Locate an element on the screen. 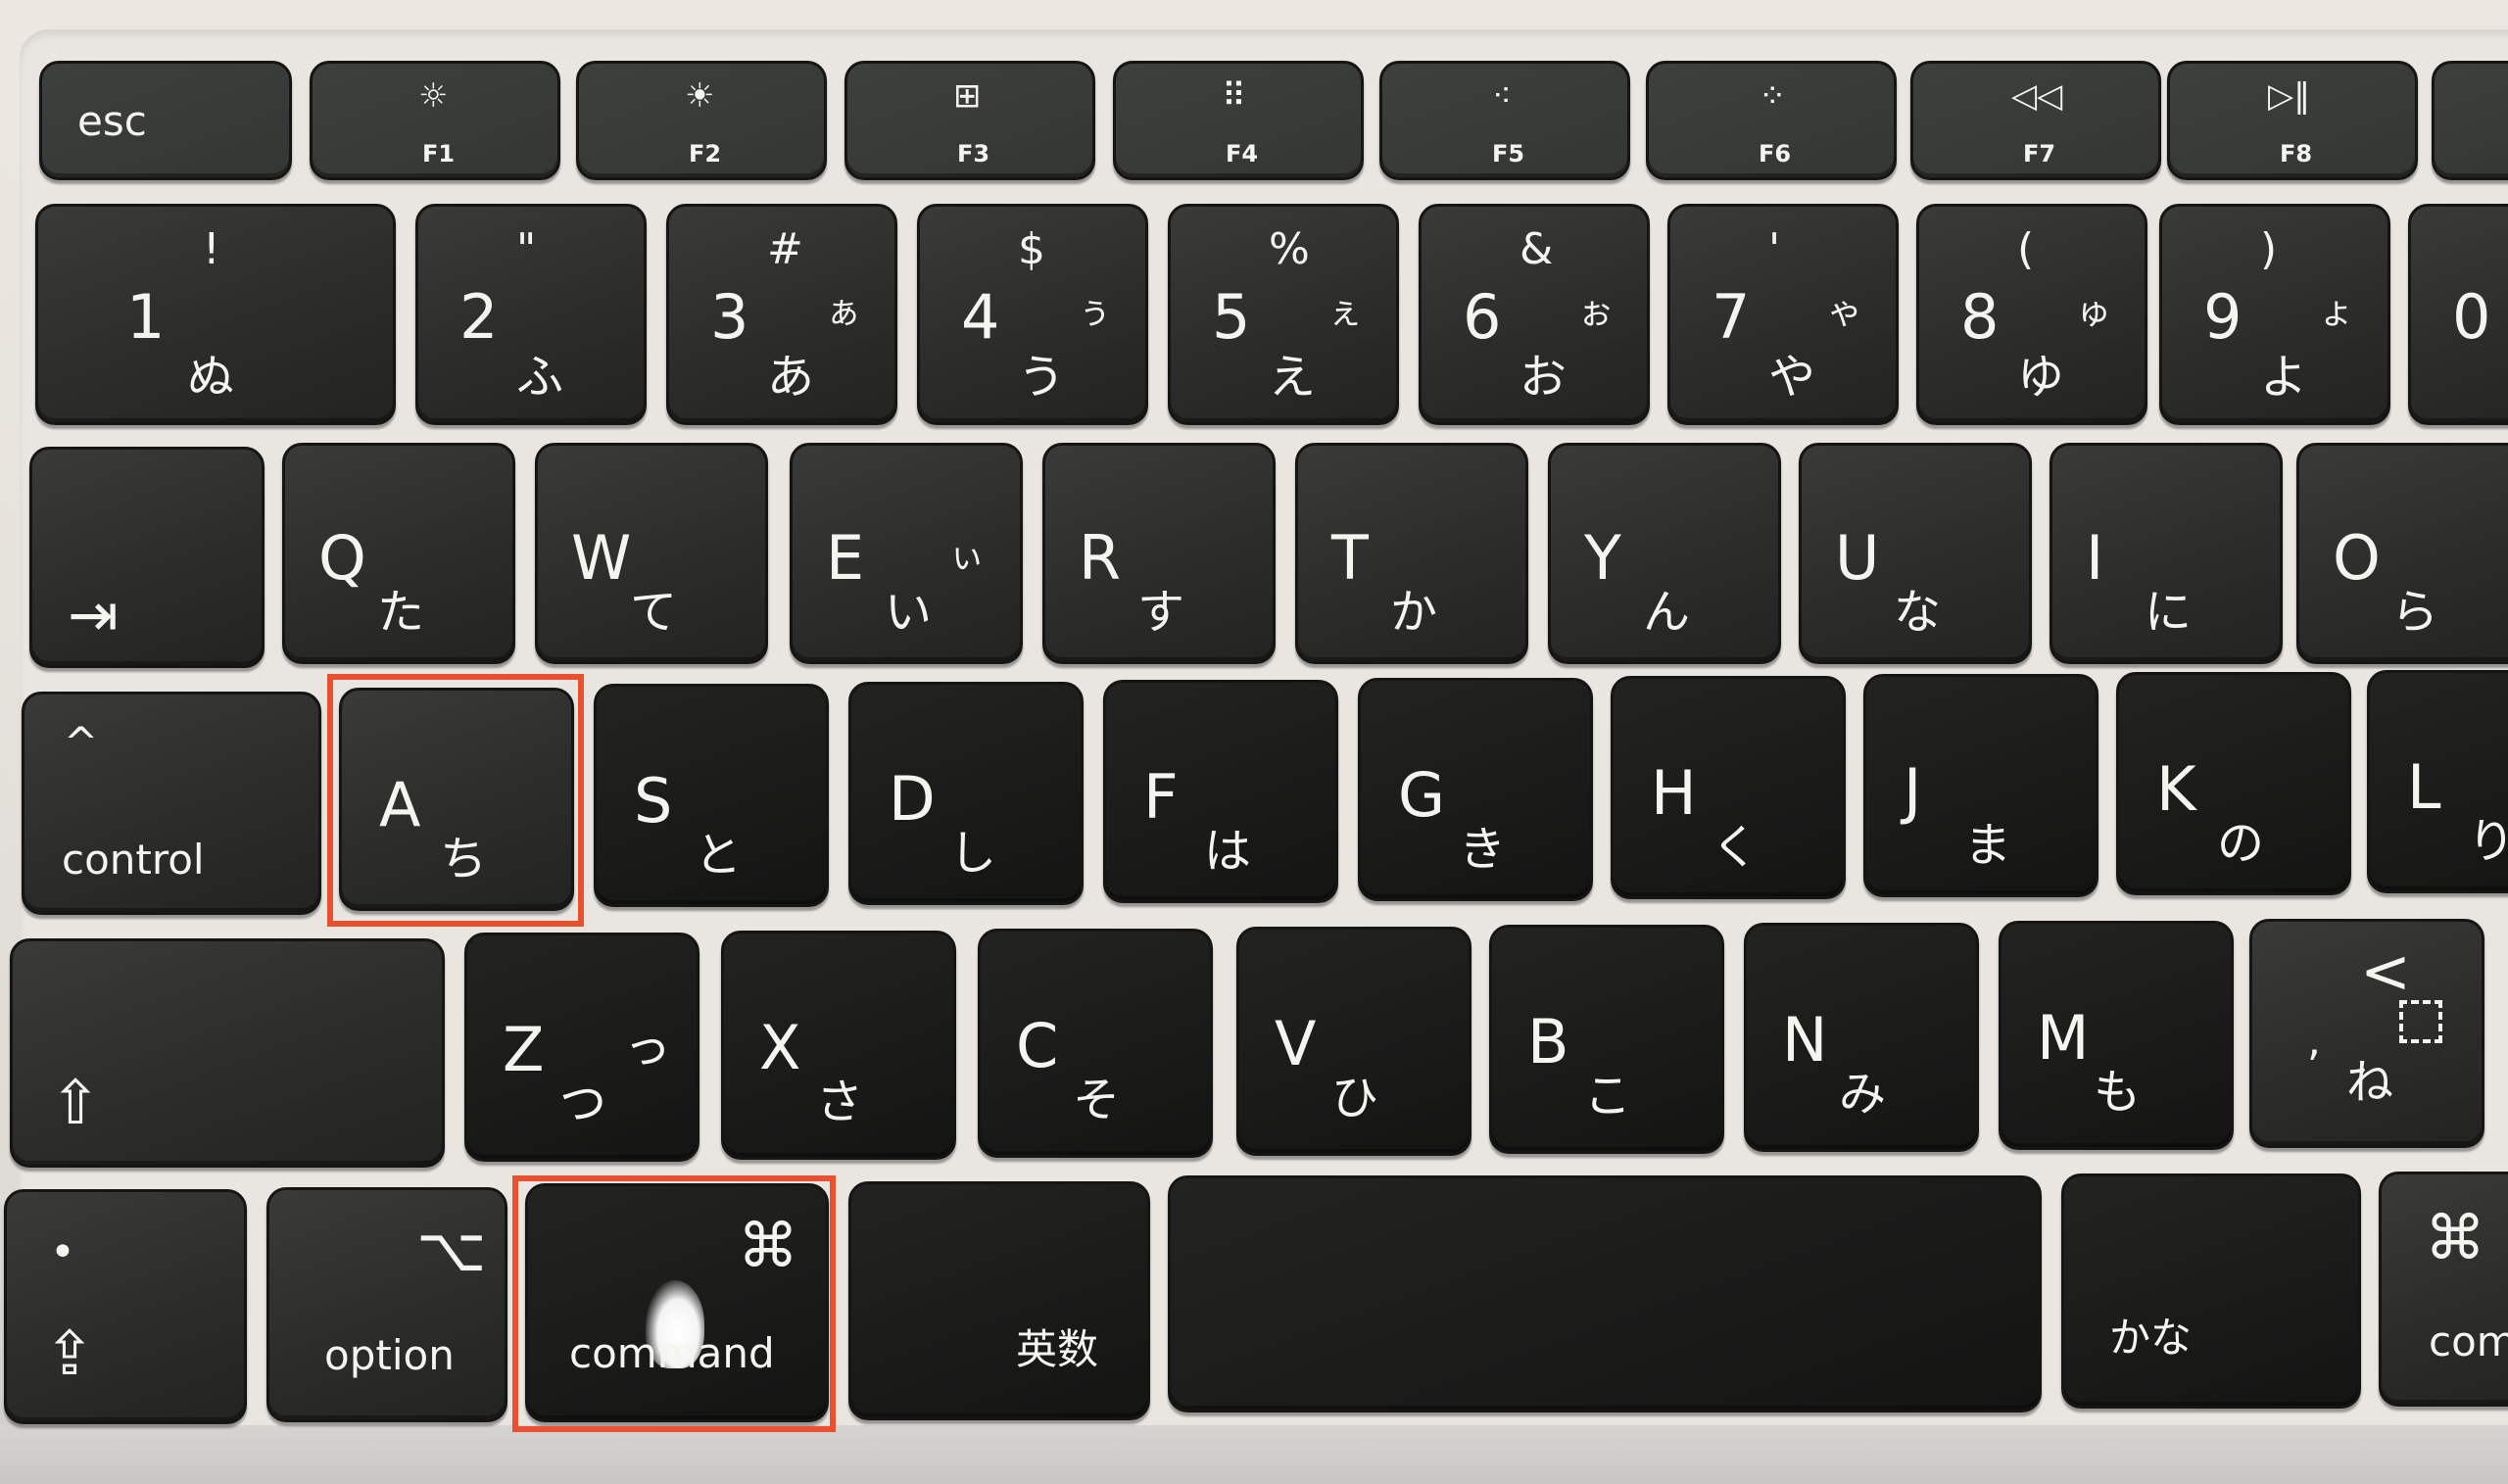 The width and height of the screenshot is (2508, 1484). key-main-label: C is located at coordinates (1037, 1045).